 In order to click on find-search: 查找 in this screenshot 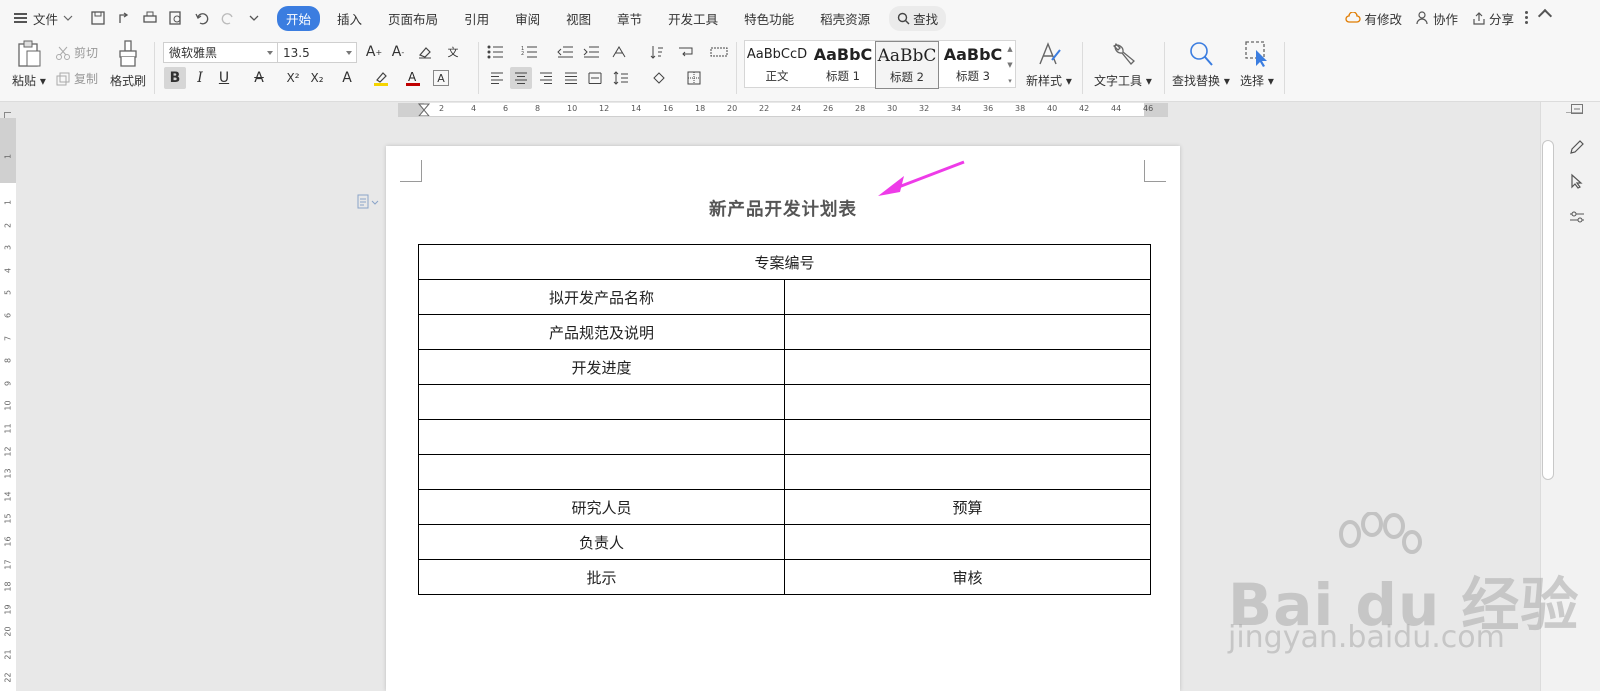, I will do `click(918, 18)`.